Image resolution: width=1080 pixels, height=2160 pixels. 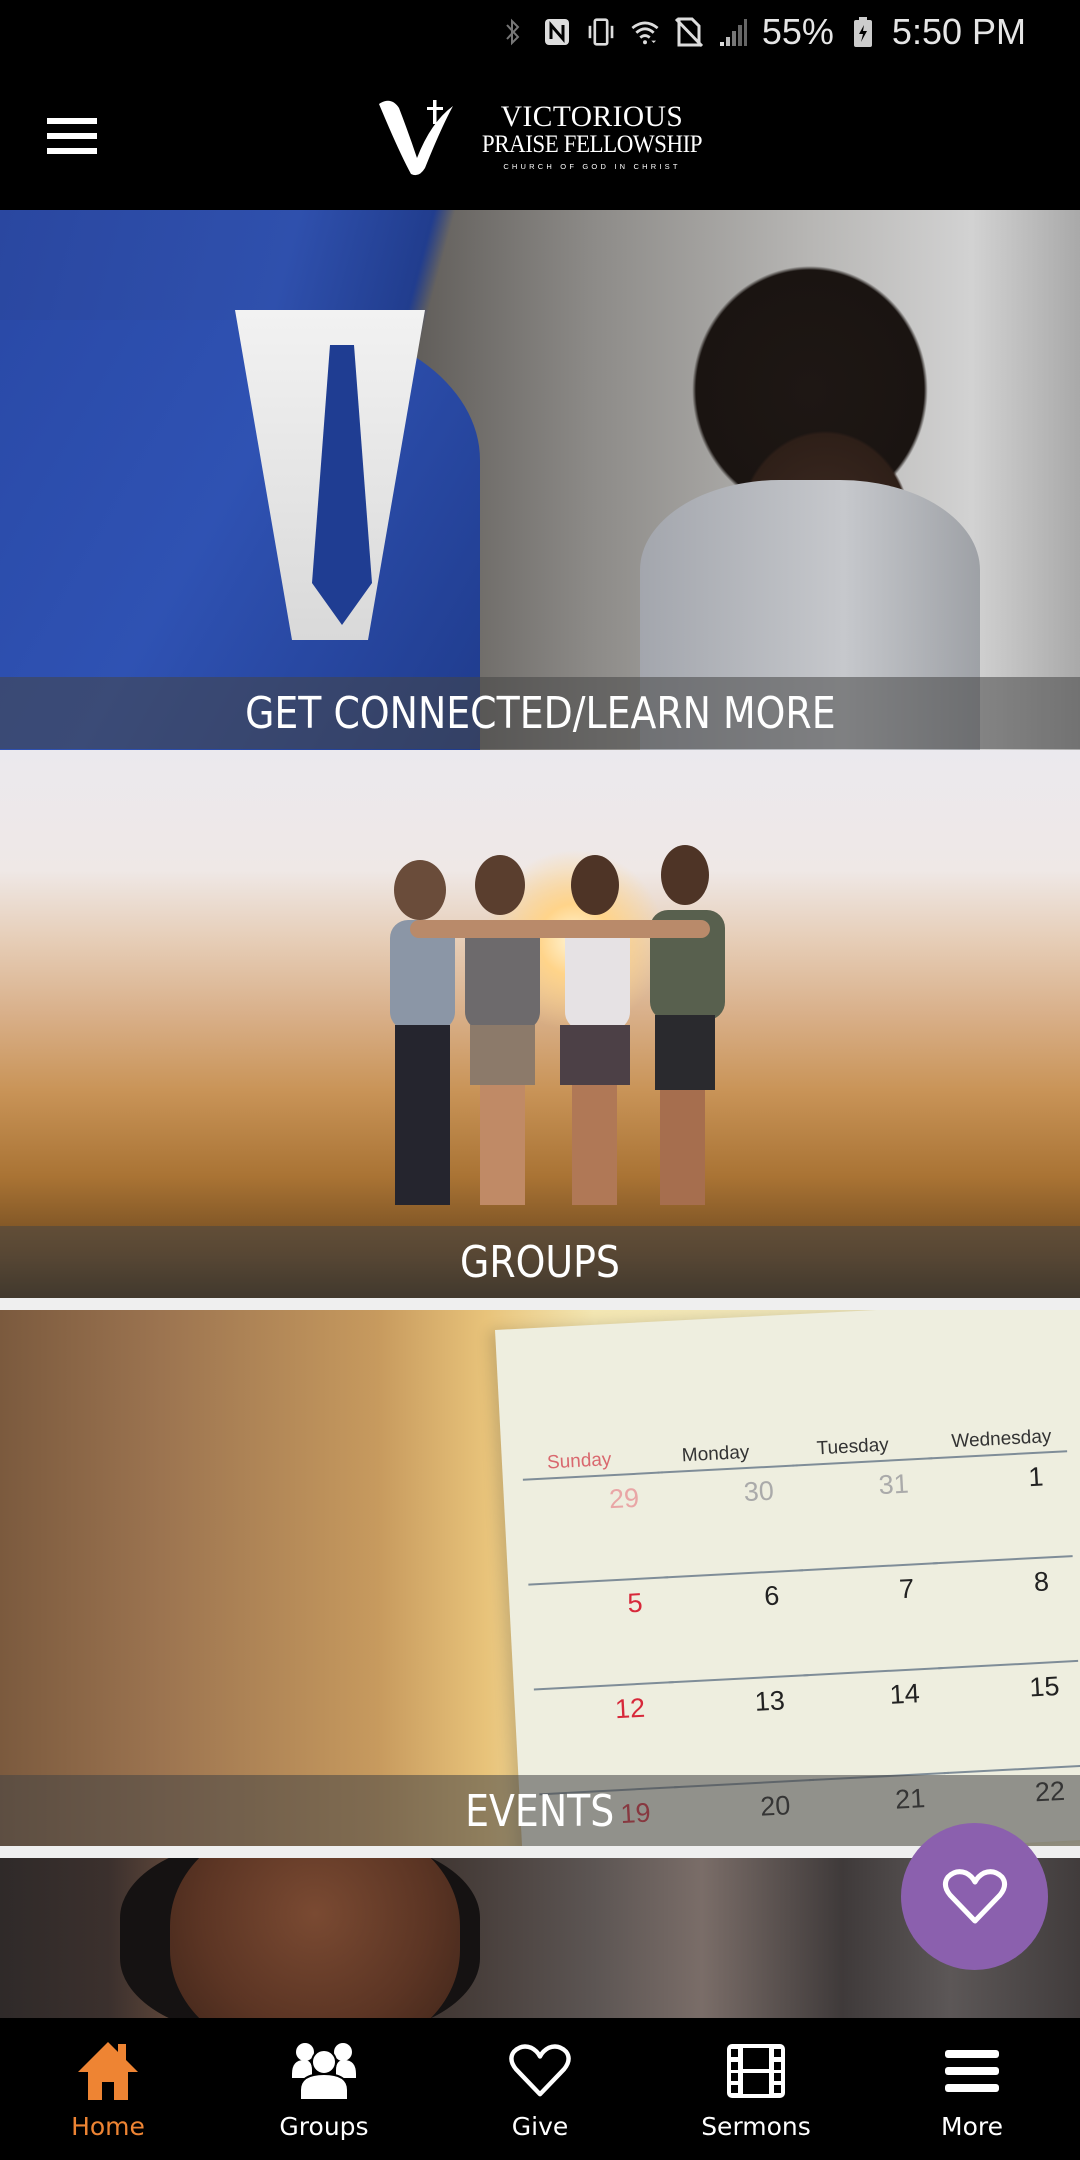 I want to click on hamburger-menu-icon, so click(x=72, y=136).